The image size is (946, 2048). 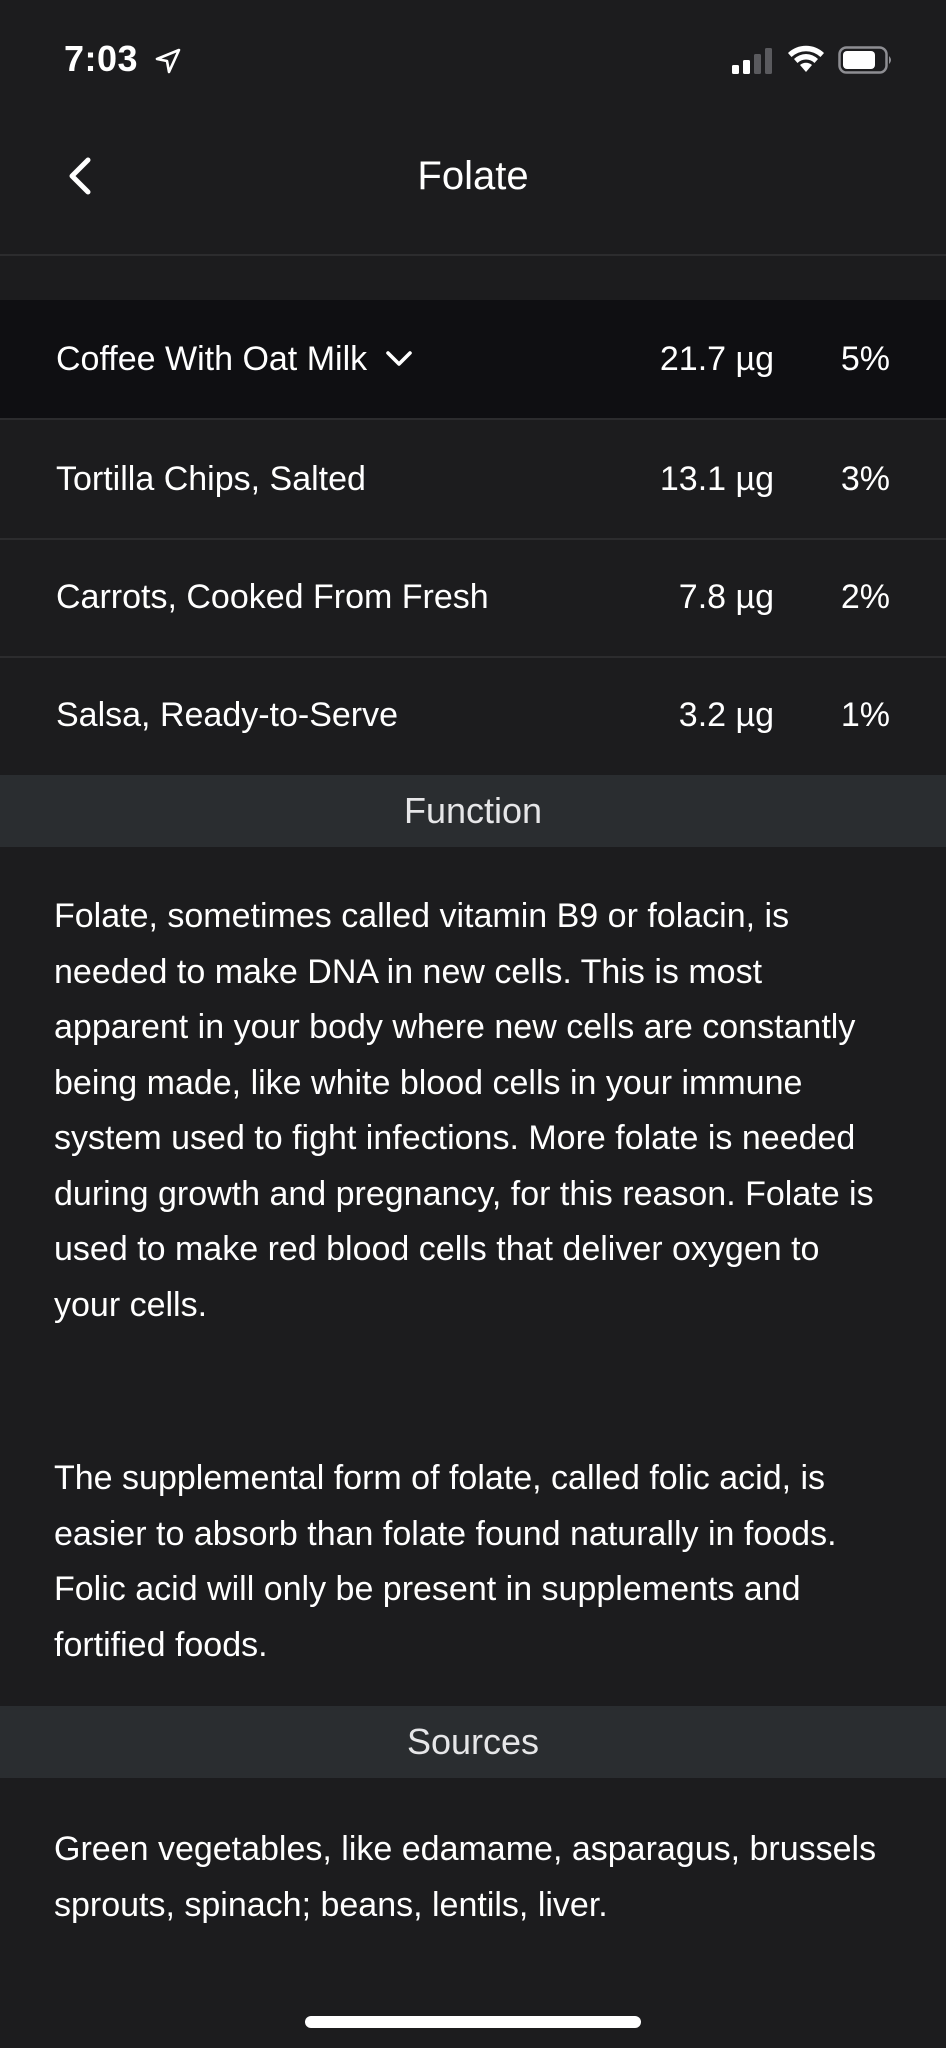 I want to click on battery-icon, so click(x=864, y=60).